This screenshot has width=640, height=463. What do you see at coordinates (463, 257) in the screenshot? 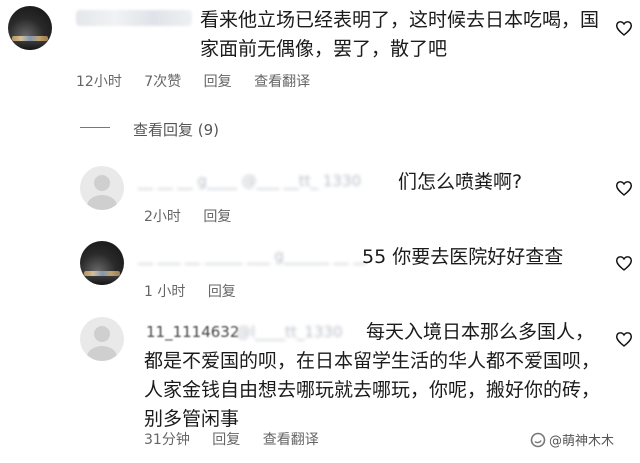
I see `reply-text: 55 你要去医院好好查查` at bounding box center [463, 257].